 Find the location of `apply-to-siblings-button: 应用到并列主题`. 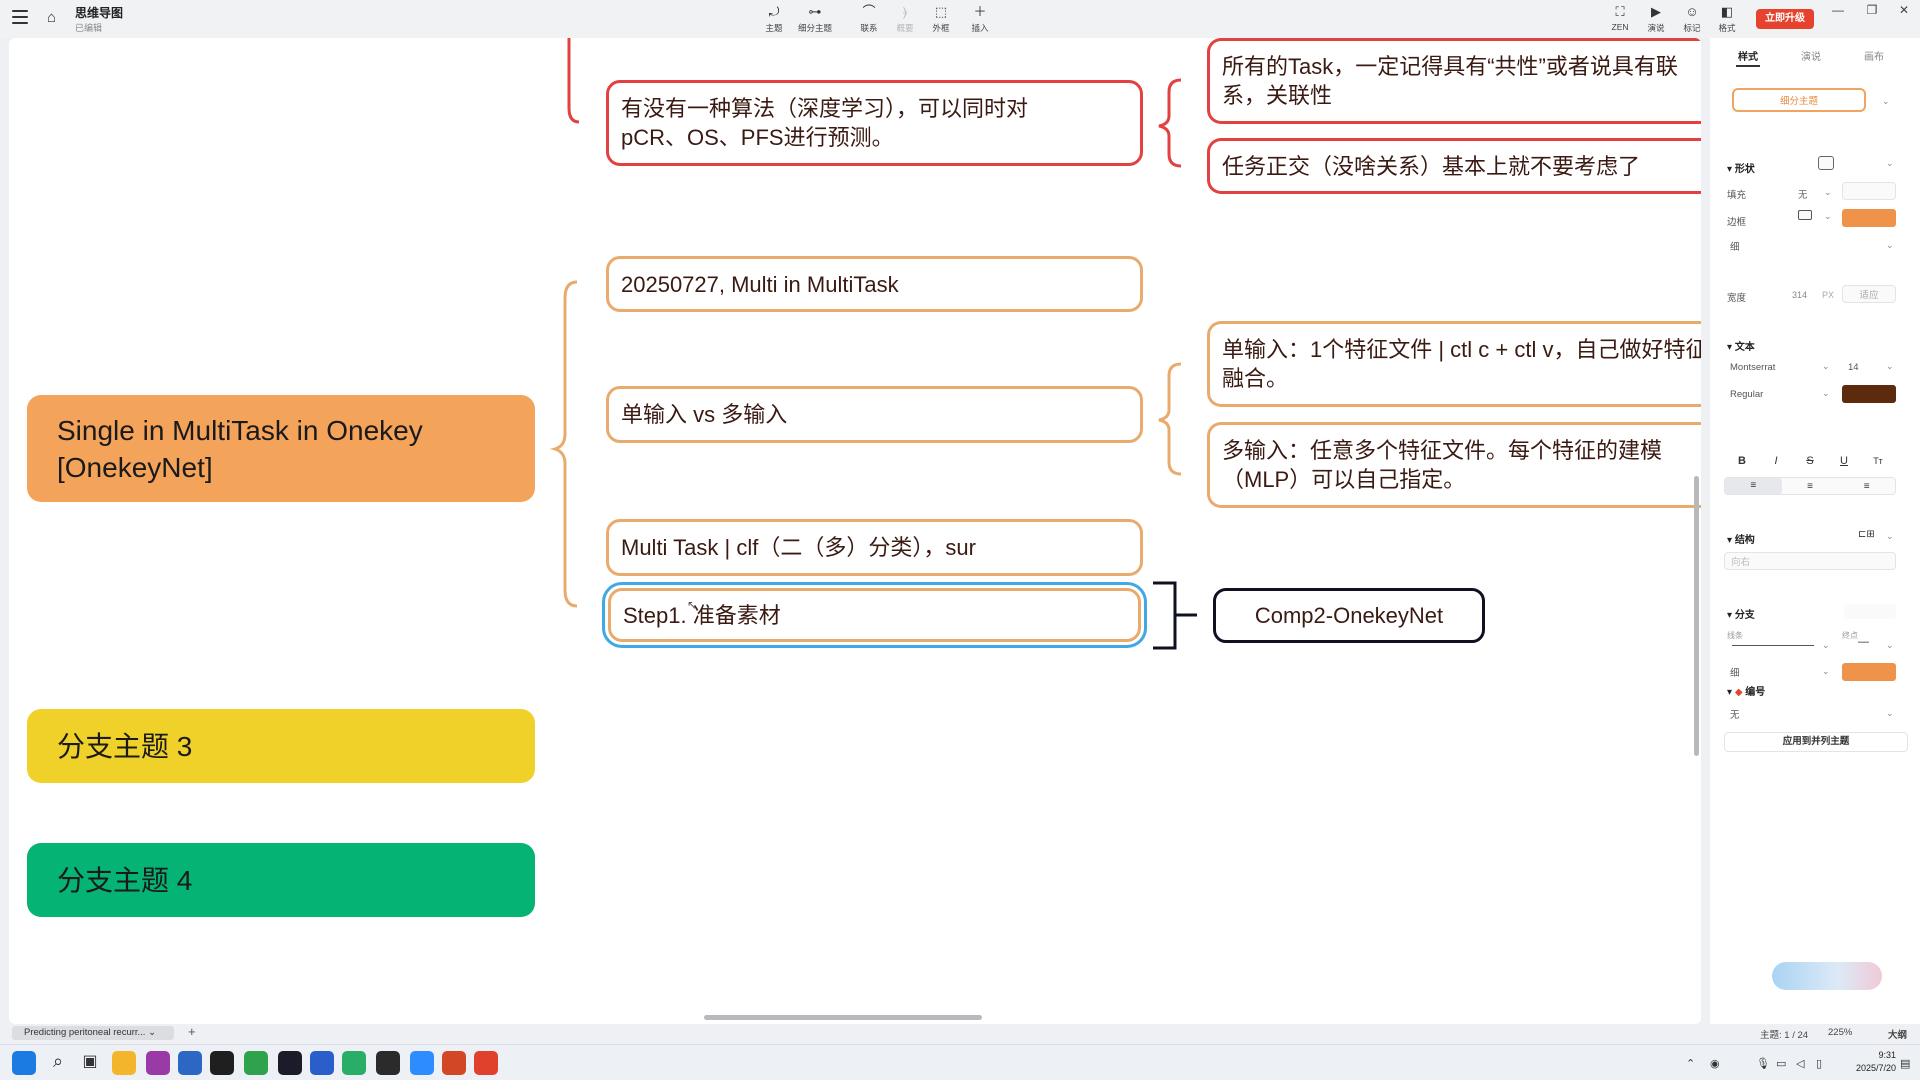

apply-to-siblings-button: 应用到并列主题 is located at coordinates (1816, 742).